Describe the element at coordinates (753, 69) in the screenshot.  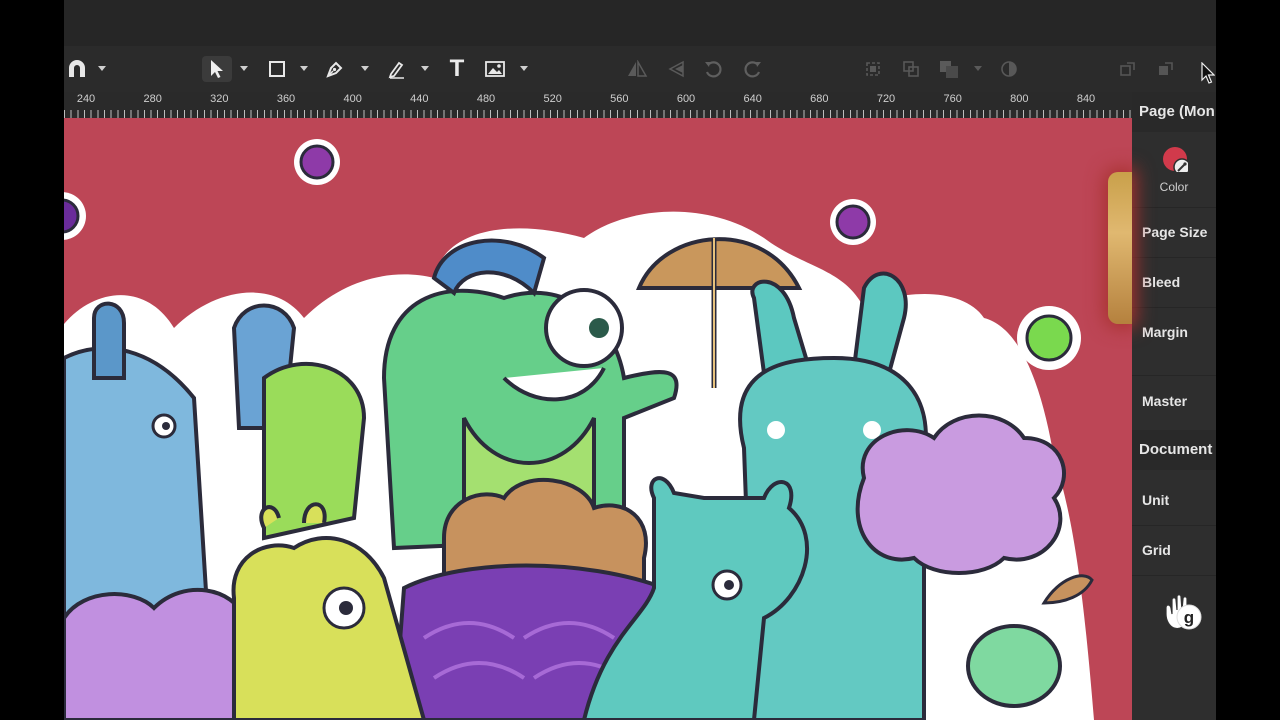
I see `rotate-right-icon` at that location.